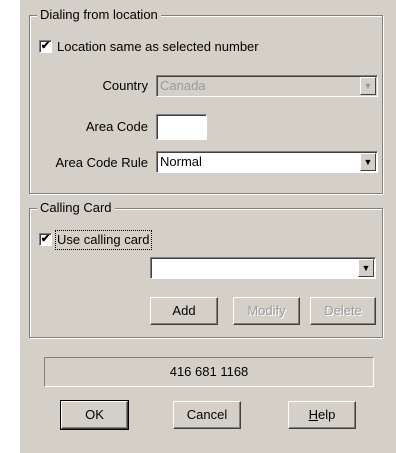 Image resolution: width=396 pixels, height=453 pixels. What do you see at coordinates (181, 161) in the screenshot?
I see `area-code-rule-value: Normal` at bounding box center [181, 161].